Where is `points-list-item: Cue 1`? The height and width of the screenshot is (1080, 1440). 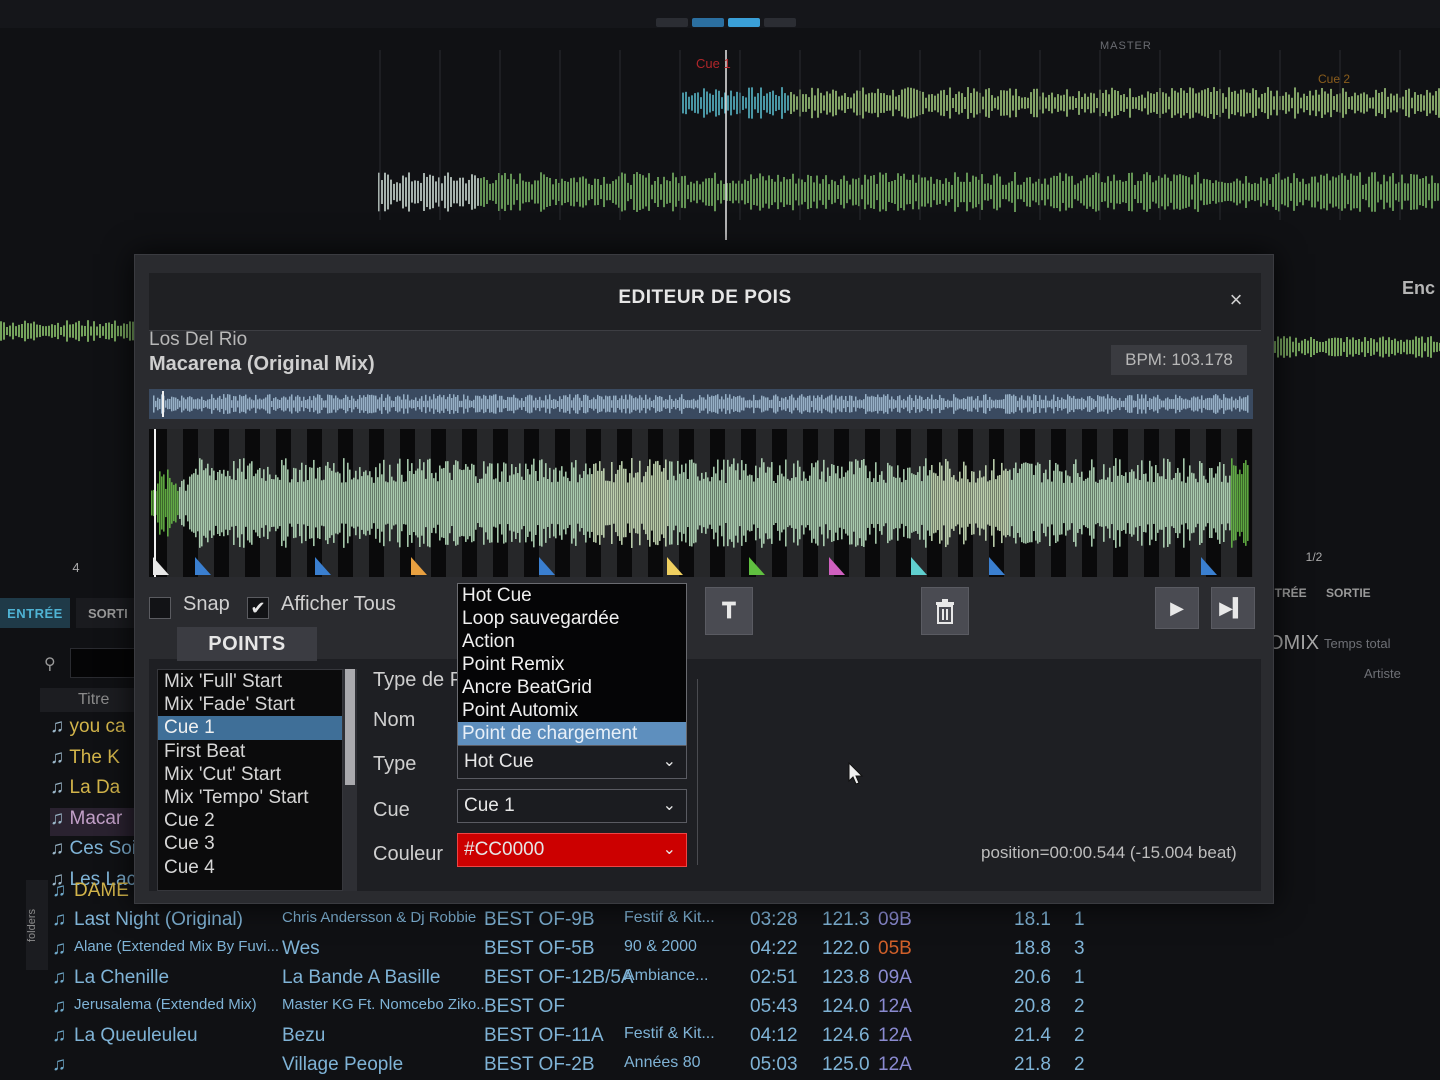
points-list-item: Cue 1 is located at coordinates (250, 728).